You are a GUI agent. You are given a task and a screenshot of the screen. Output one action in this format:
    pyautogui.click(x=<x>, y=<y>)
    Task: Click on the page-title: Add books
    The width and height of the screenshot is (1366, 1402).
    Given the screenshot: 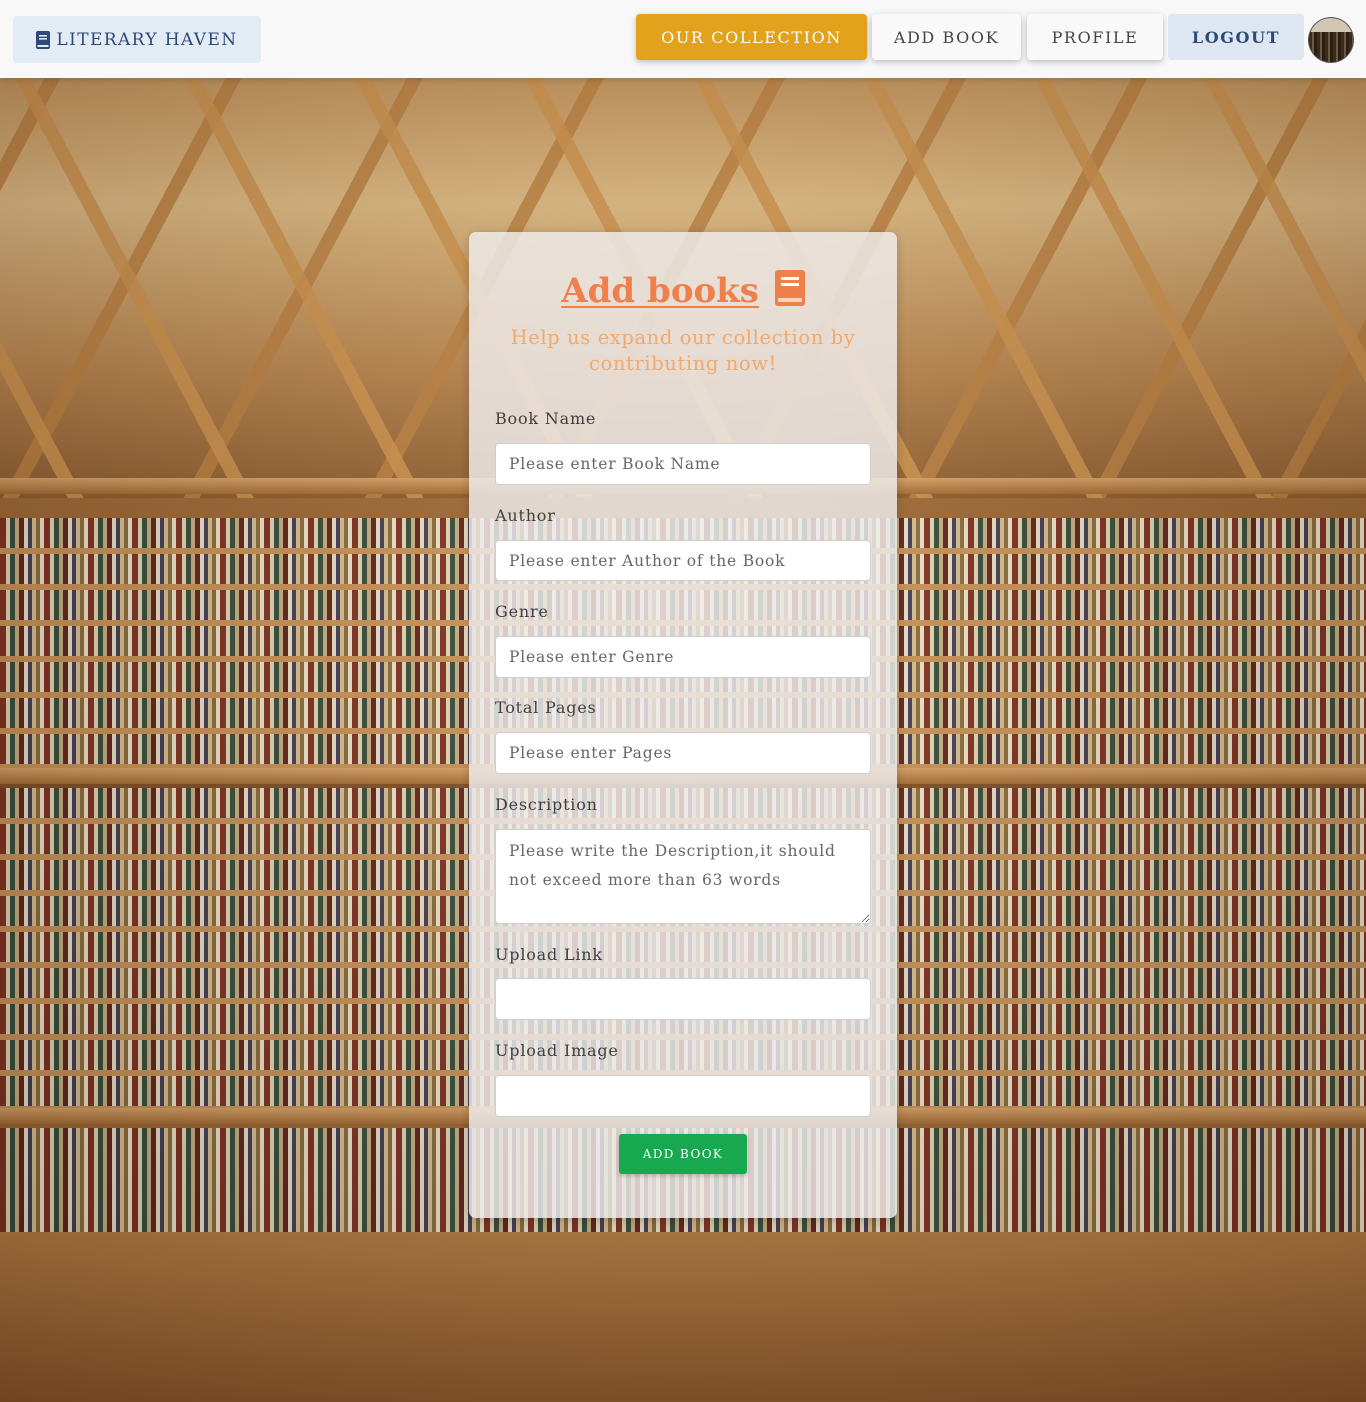 What is the action you would take?
    pyautogui.click(x=683, y=290)
    